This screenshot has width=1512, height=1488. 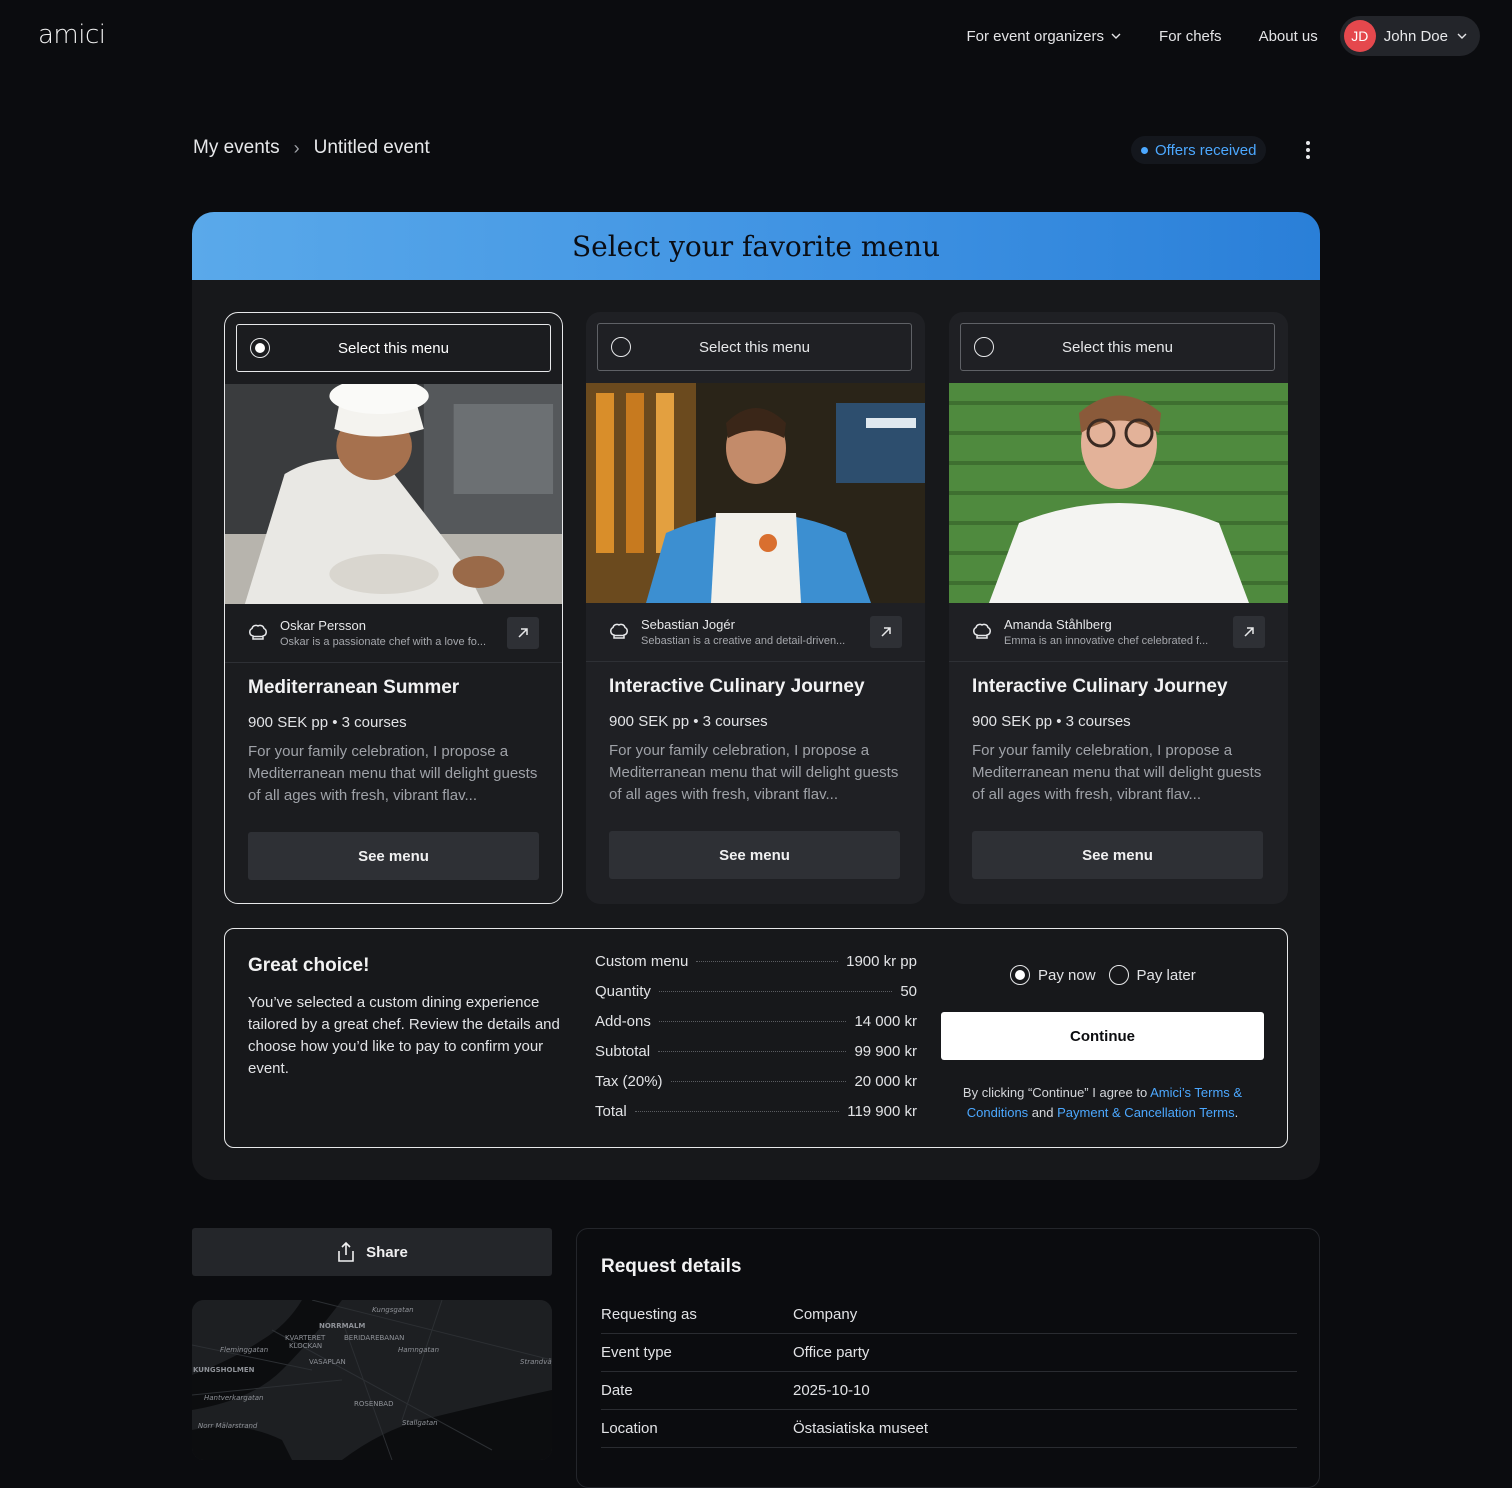 What do you see at coordinates (346, 1251) in the screenshot?
I see `share-icon` at bounding box center [346, 1251].